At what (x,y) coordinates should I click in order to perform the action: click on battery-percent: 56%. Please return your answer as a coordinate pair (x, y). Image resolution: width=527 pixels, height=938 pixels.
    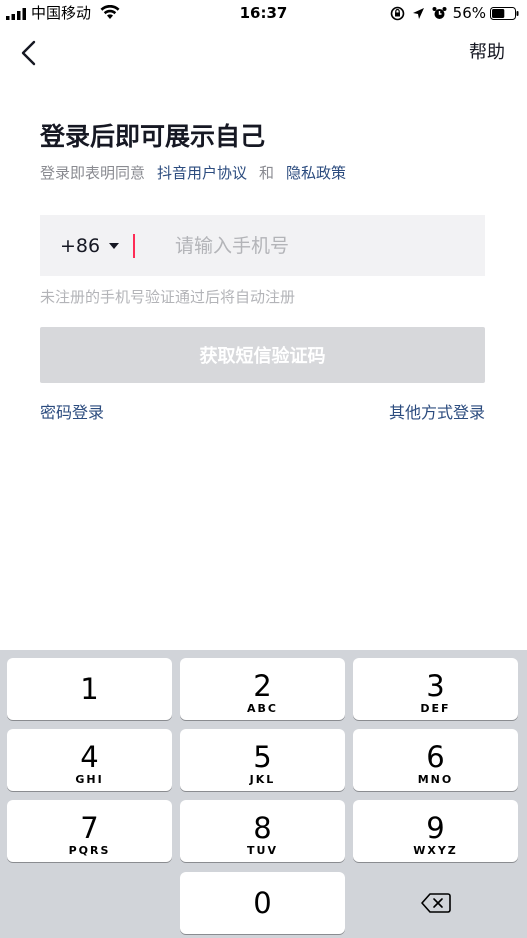
    Looking at the image, I should click on (469, 13).